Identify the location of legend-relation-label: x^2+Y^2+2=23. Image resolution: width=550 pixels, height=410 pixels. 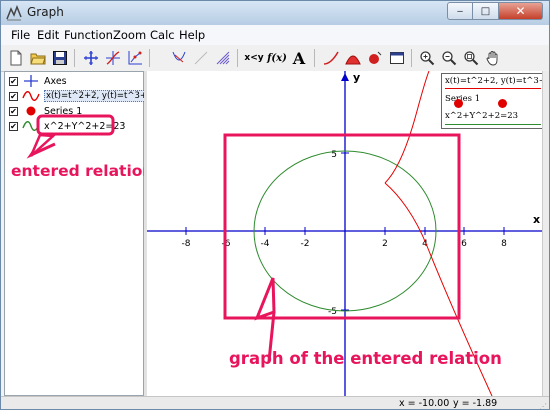
(482, 116).